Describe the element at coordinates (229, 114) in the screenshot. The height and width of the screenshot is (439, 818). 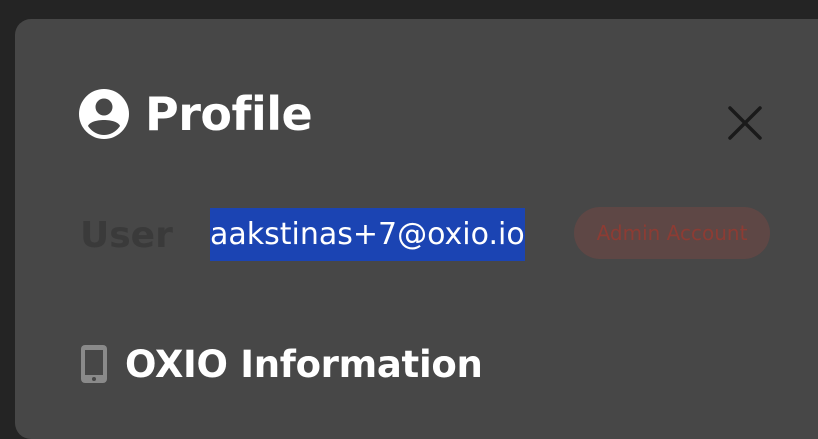
I see `page-title: Profile` at that location.